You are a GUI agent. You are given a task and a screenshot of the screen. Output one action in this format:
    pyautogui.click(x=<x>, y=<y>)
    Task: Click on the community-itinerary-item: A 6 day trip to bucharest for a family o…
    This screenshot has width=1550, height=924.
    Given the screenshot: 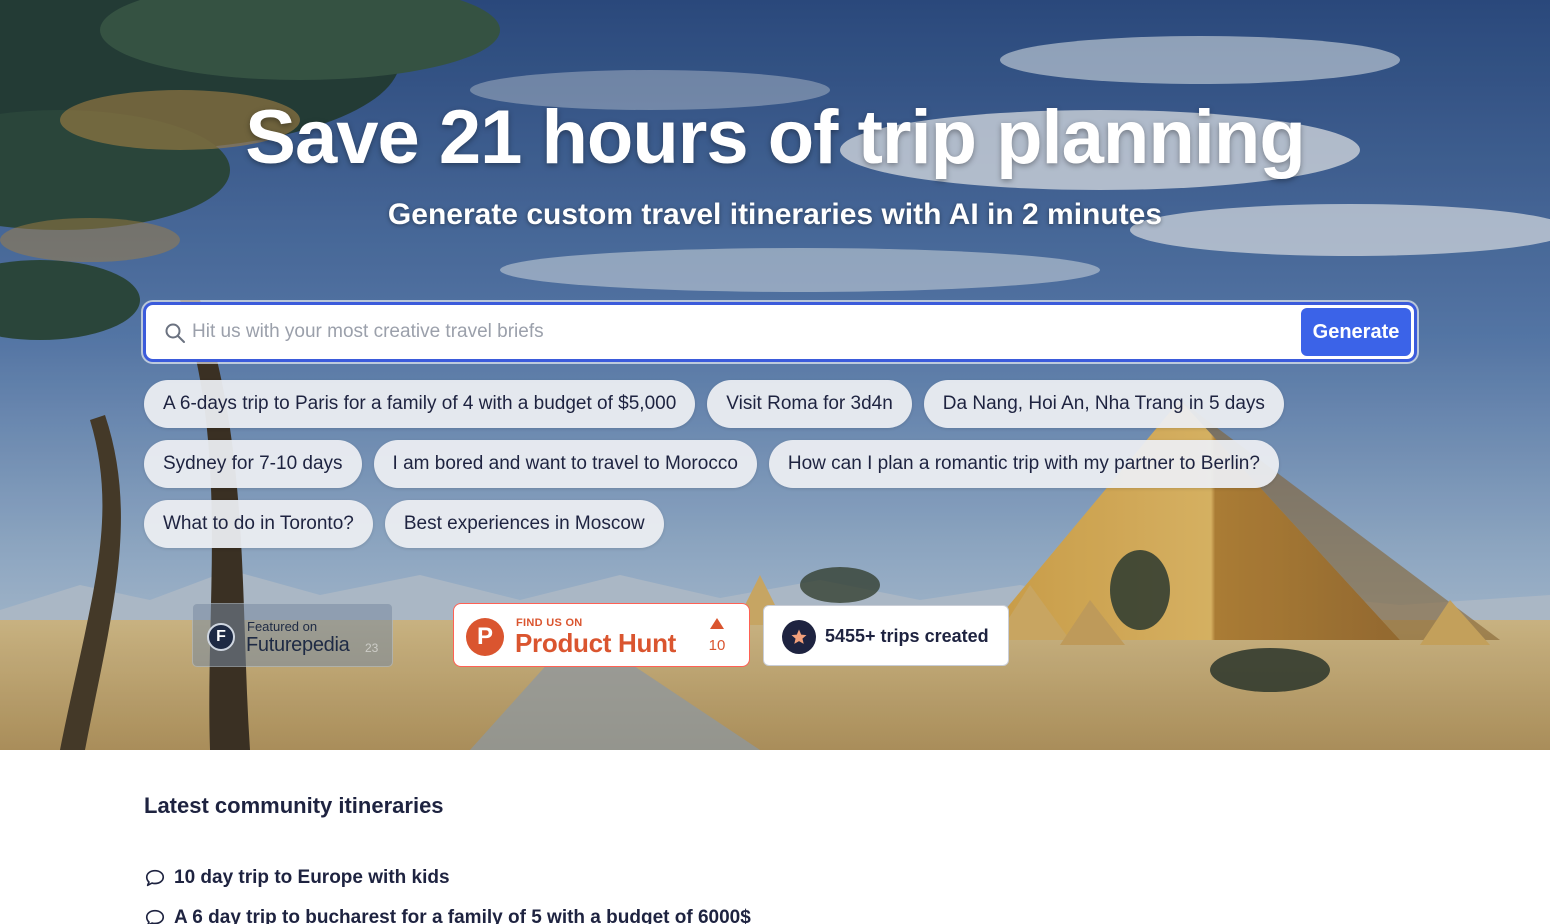 What is the action you would take?
    pyautogui.click(x=447, y=915)
    